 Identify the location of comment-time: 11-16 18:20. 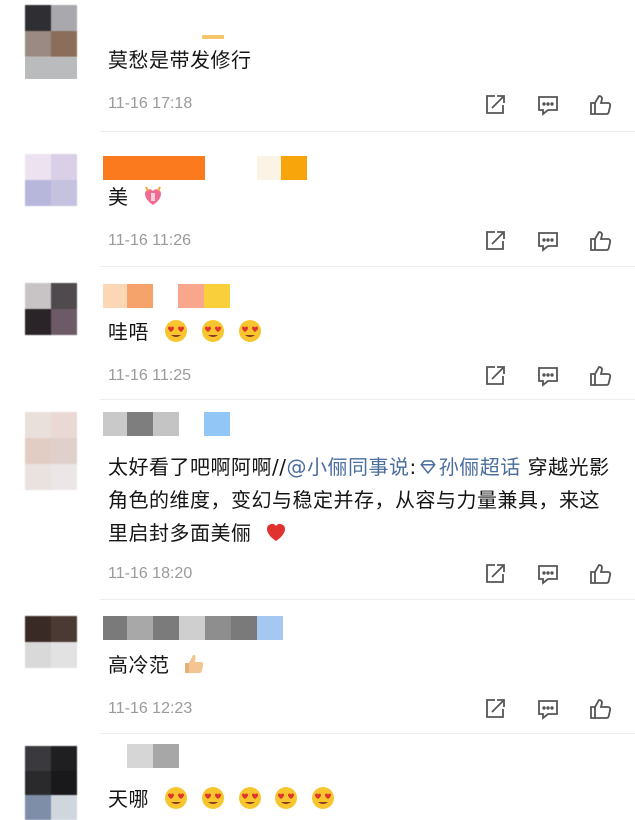
(150, 573).